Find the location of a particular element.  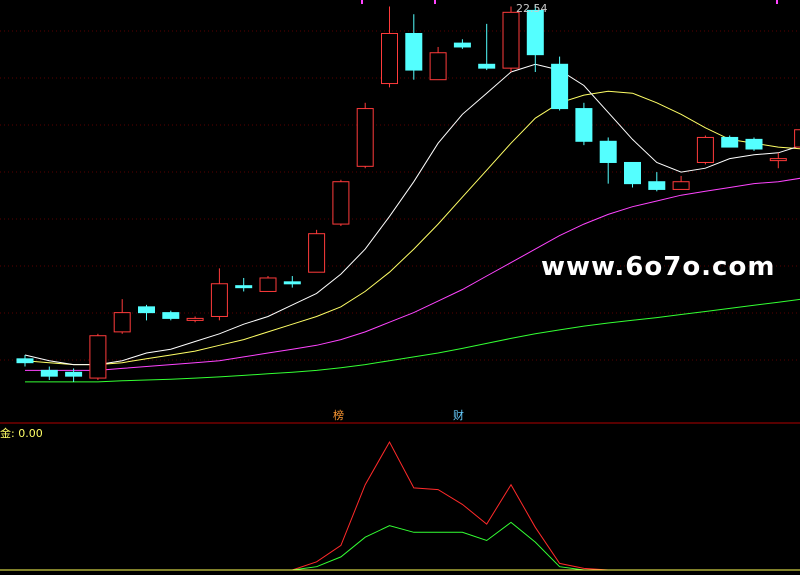

watermark: www.6o7o.com is located at coordinates (658, 267).